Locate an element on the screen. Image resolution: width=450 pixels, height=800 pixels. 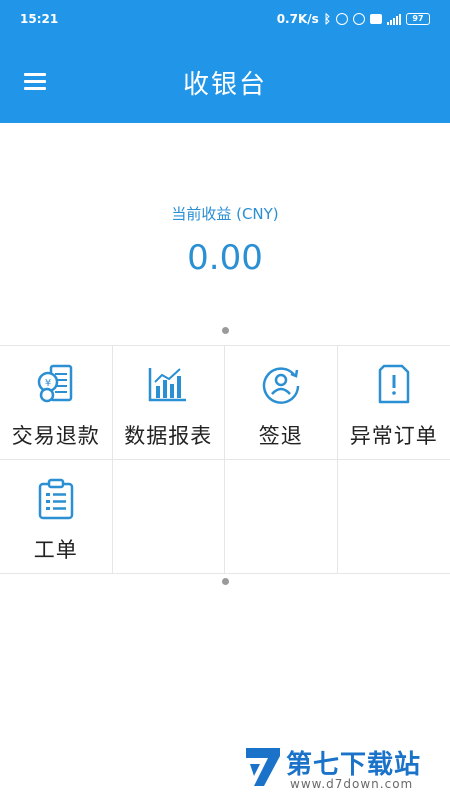
menu-item-work-order: 工单 is located at coordinates (56, 517).